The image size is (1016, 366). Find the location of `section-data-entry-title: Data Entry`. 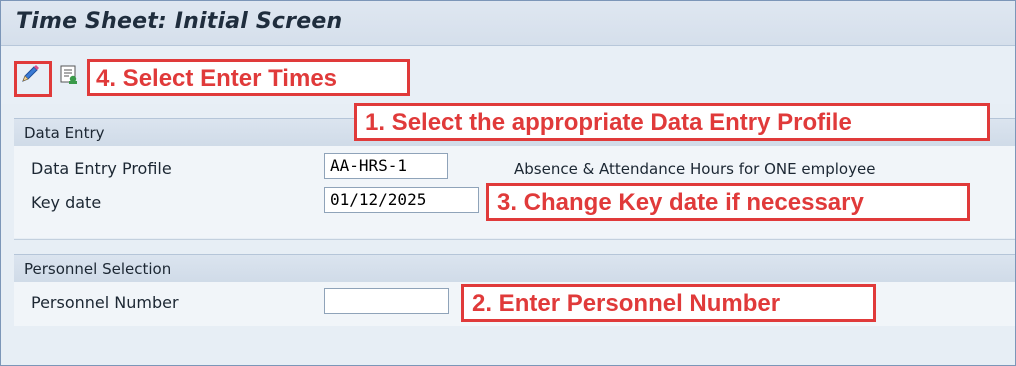

section-data-entry-title: Data Entry is located at coordinates (64, 133).